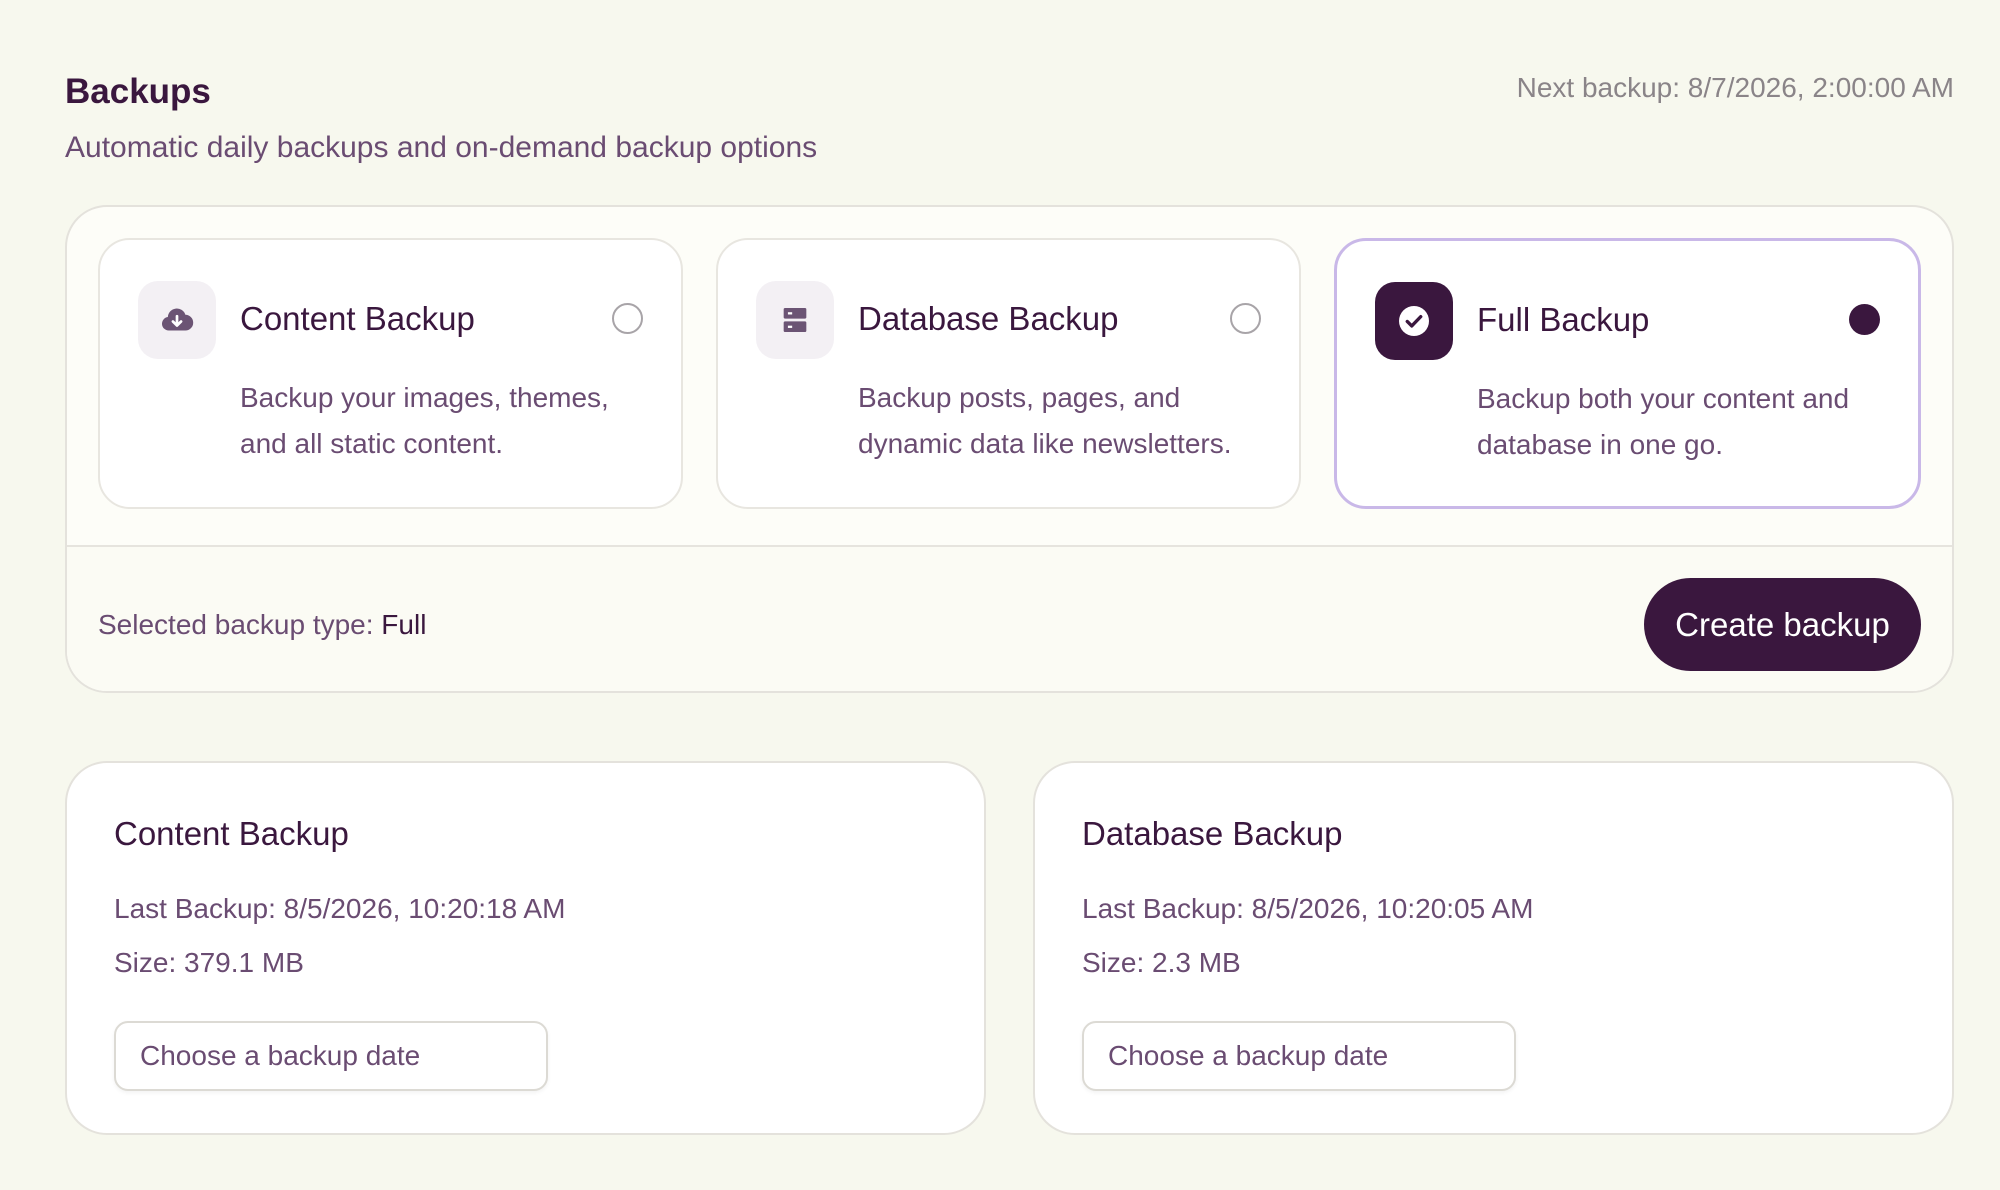 The height and width of the screenshot is (1190, 2000). What do you see at coordinates (1414, 321) in the screenshot?
I see `check-circle-icon` at bounding box center [1414, 321].